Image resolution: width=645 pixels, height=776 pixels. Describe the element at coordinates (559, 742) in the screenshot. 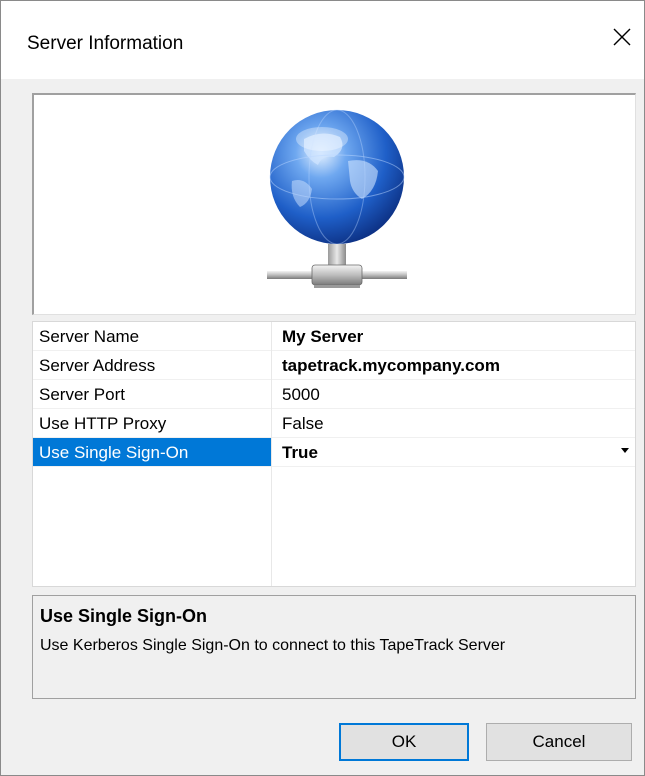

I see `cancel-button: Cancel` at that location.